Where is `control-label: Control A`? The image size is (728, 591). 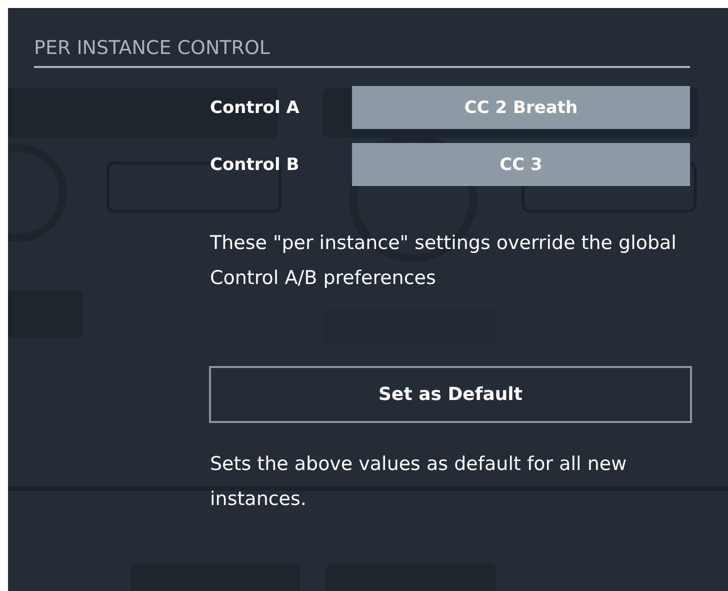 control-label: Control A is located at coordinates (255, 108).